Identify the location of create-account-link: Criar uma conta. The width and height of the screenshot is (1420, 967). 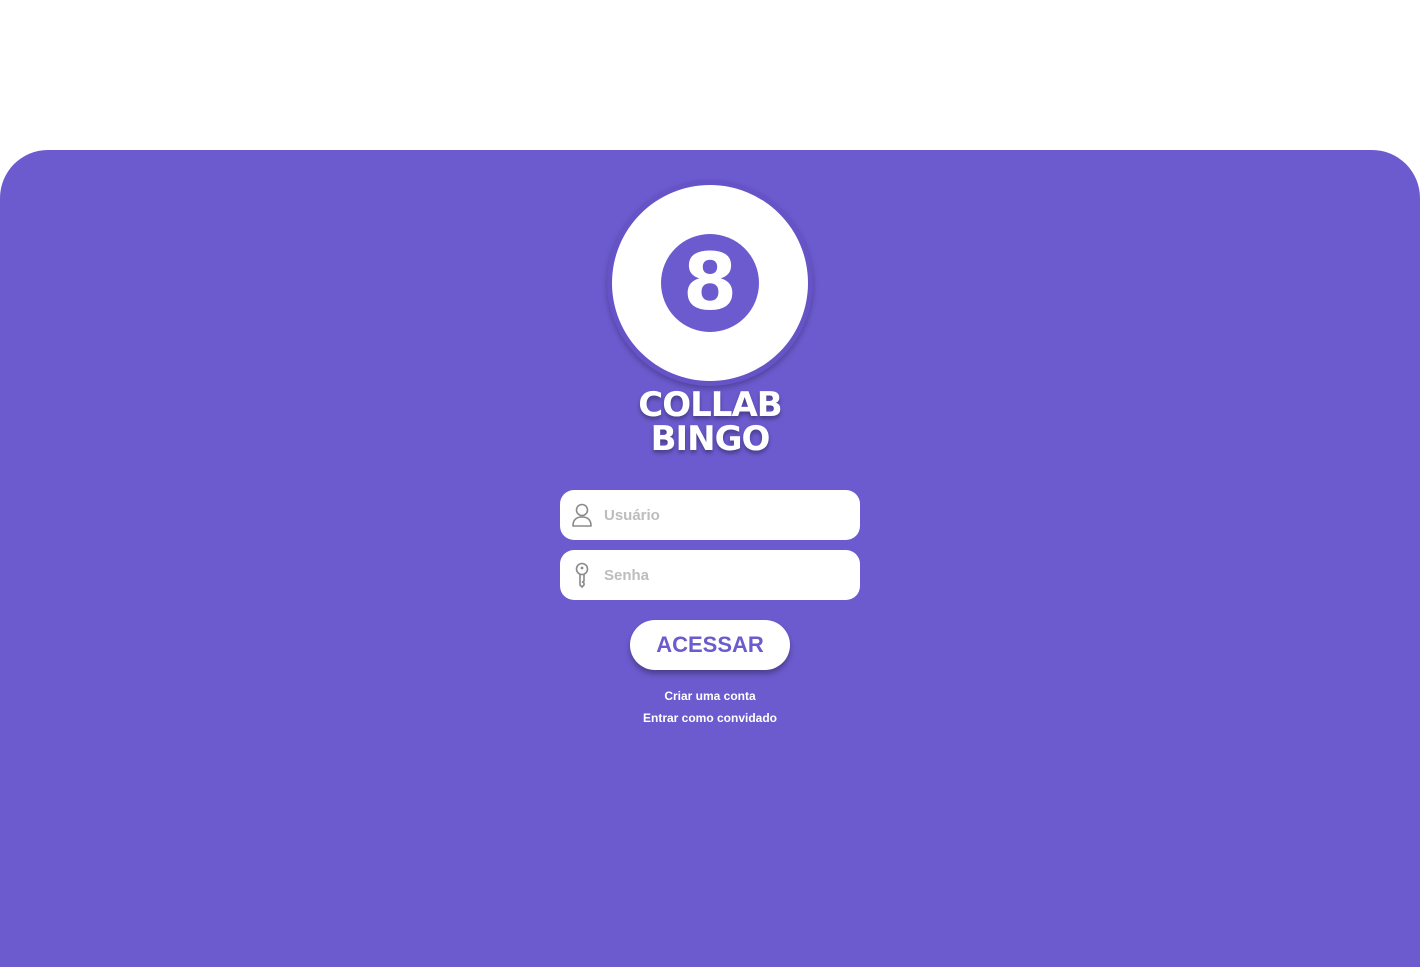
(710, 696).